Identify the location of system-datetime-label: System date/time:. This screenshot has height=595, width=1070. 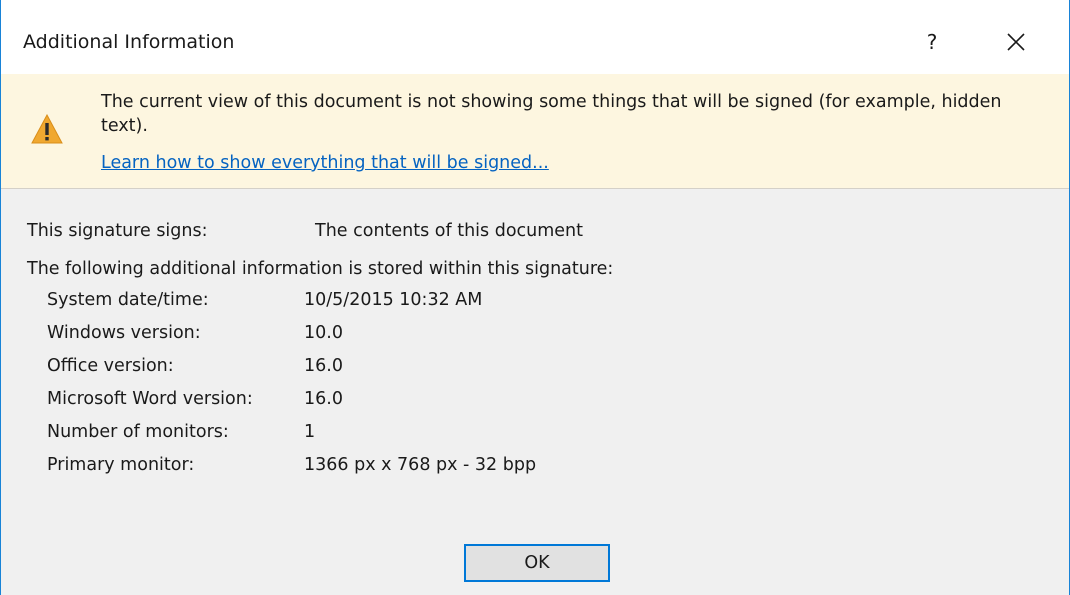
(128, 300).